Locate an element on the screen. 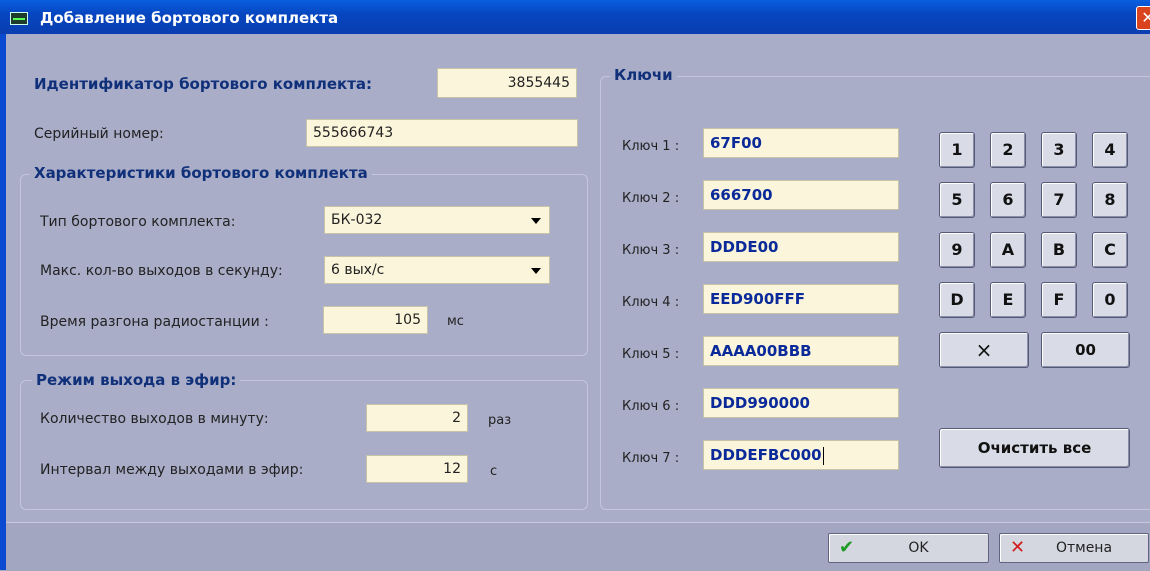 This screenshot has height=571, width=1150. key-label: Ключ 5 : is located at coordinates (651, 354).